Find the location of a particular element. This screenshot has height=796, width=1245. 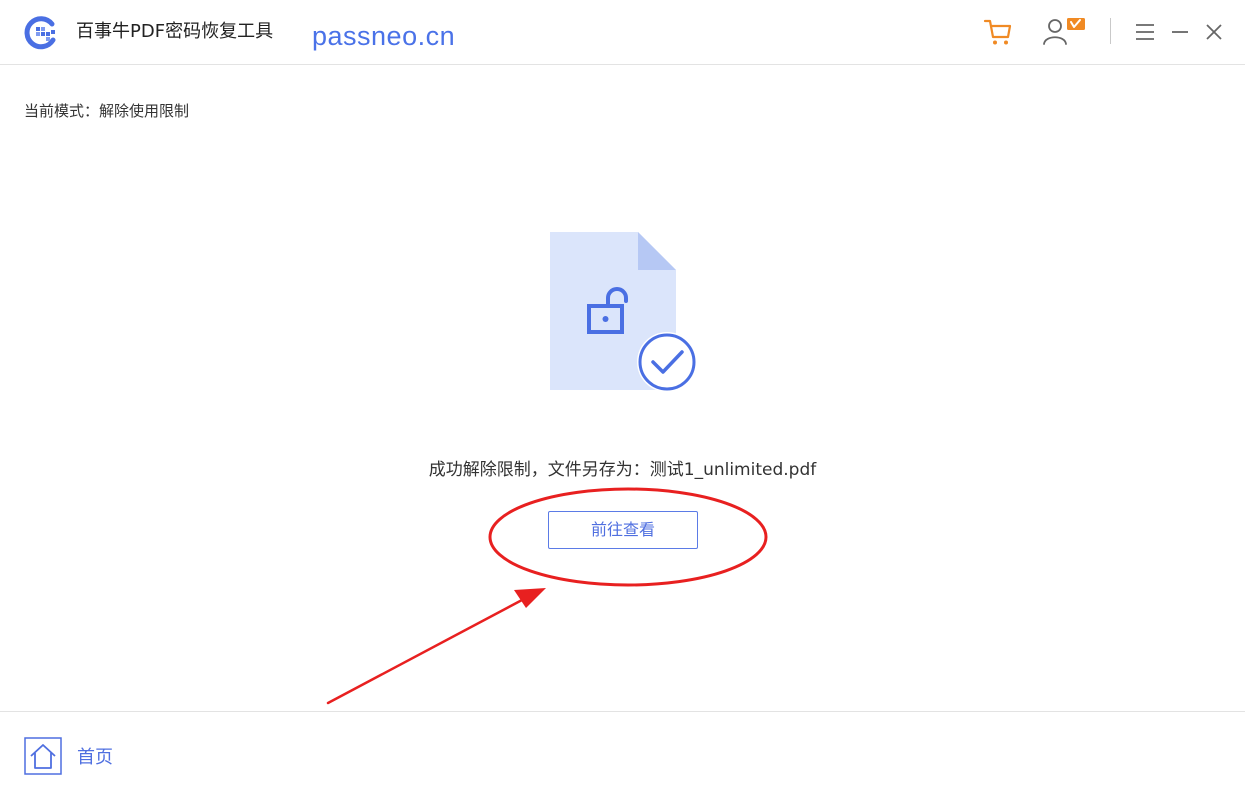

home-icon is located at coordinates (43, 756).